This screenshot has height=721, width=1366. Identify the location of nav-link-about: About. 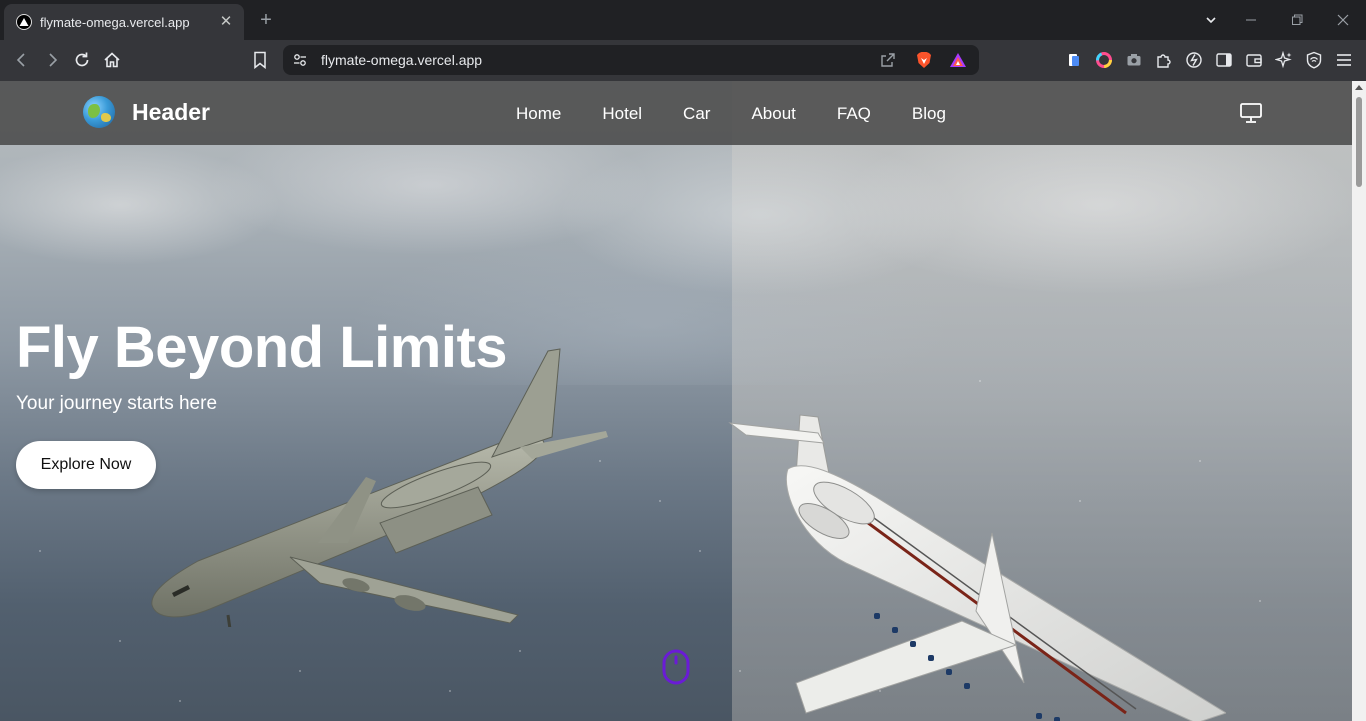
(773, 114).